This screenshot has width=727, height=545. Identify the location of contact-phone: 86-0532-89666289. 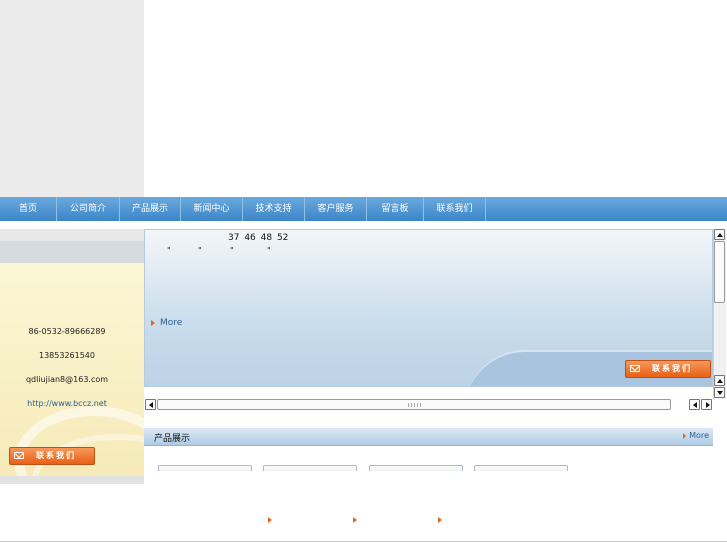
(67, 331).